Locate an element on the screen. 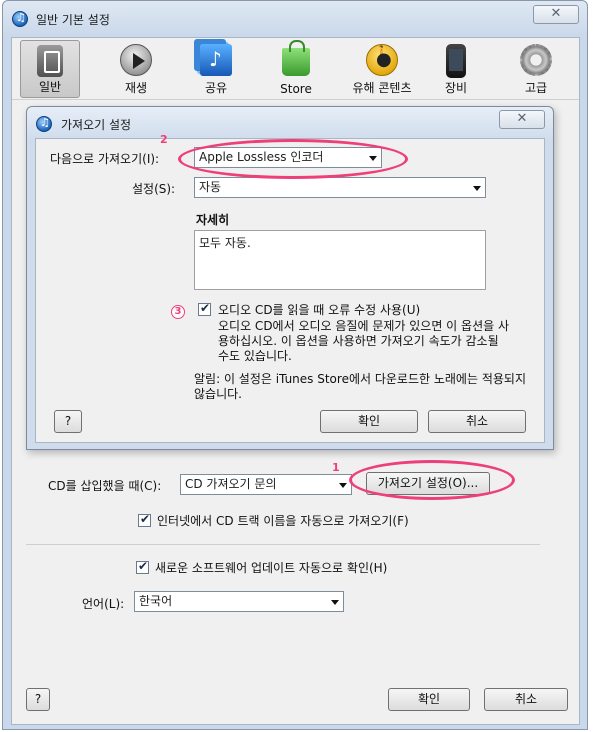 The height and width of the screenshot is (732, 594). tab-general: 일반 is located at coordinates (50, 69).